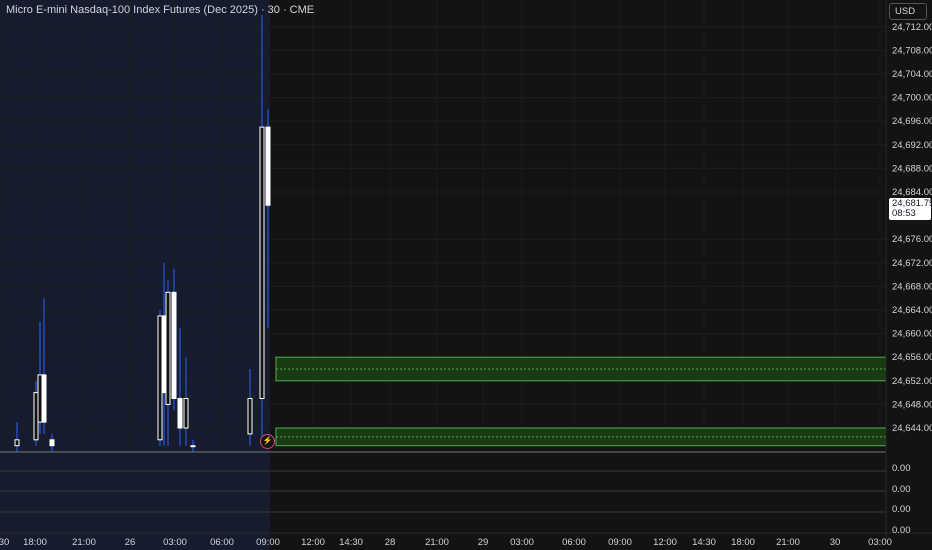 The width and height of the screenshot is (932, 550). I want to click on price-tick-label: 24,712.00, so click(912, 27).